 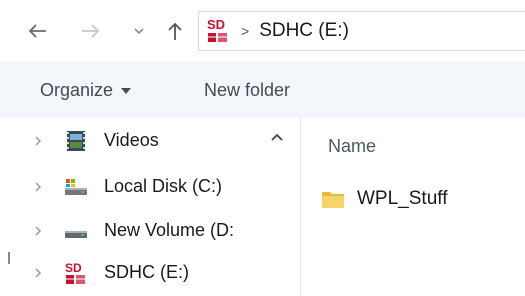 I want to click on recent-locations-button, so click(x=139, y=31).